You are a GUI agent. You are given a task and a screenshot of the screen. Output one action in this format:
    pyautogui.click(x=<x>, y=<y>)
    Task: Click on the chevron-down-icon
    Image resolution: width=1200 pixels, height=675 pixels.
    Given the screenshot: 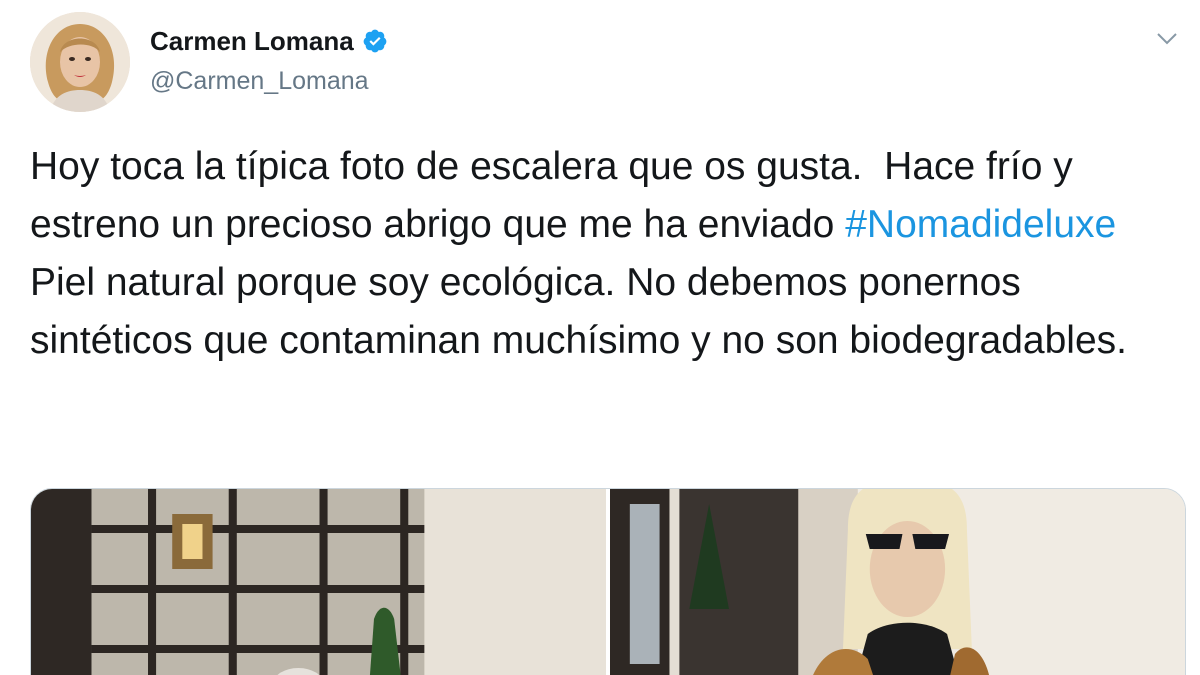 What is the action you would take?
    pyautogui.click(x=1167, y=39)
    